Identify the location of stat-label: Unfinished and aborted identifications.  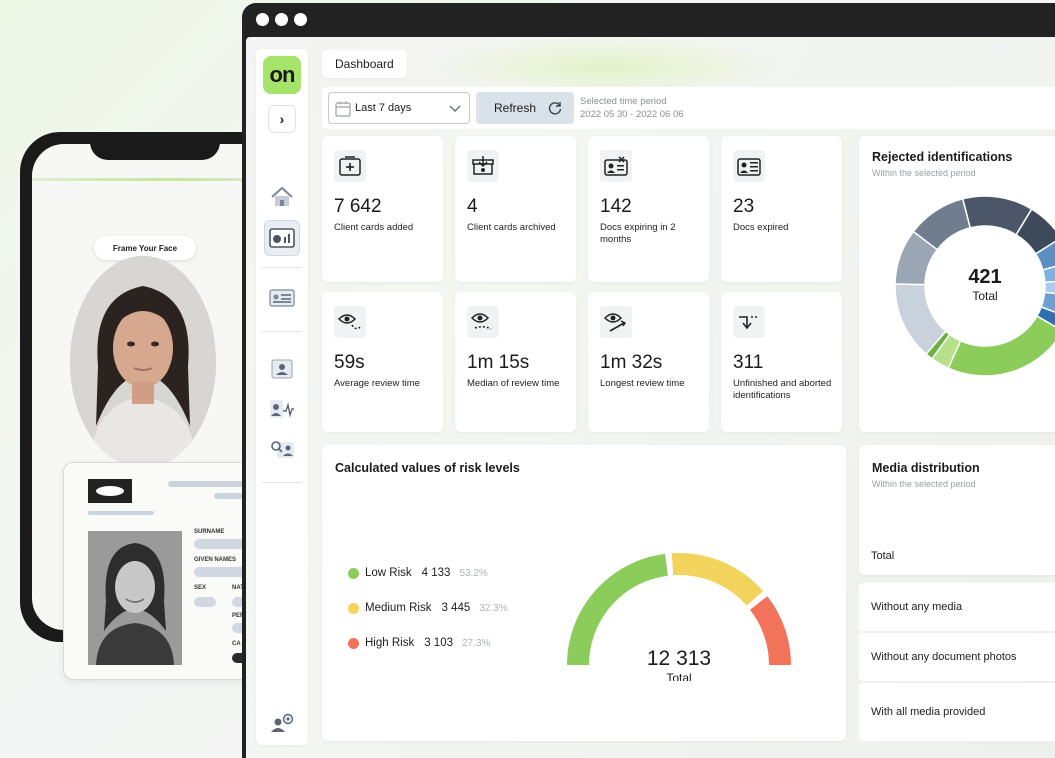
(782, 389).